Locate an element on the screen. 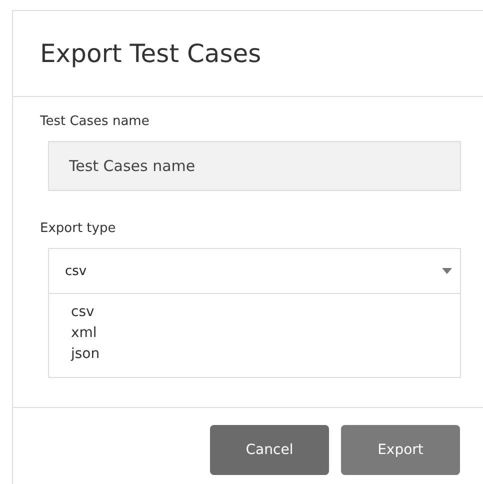 This screenshot has width=483, height=484. dropdown-option: xml is located at coordinates (254, 333).